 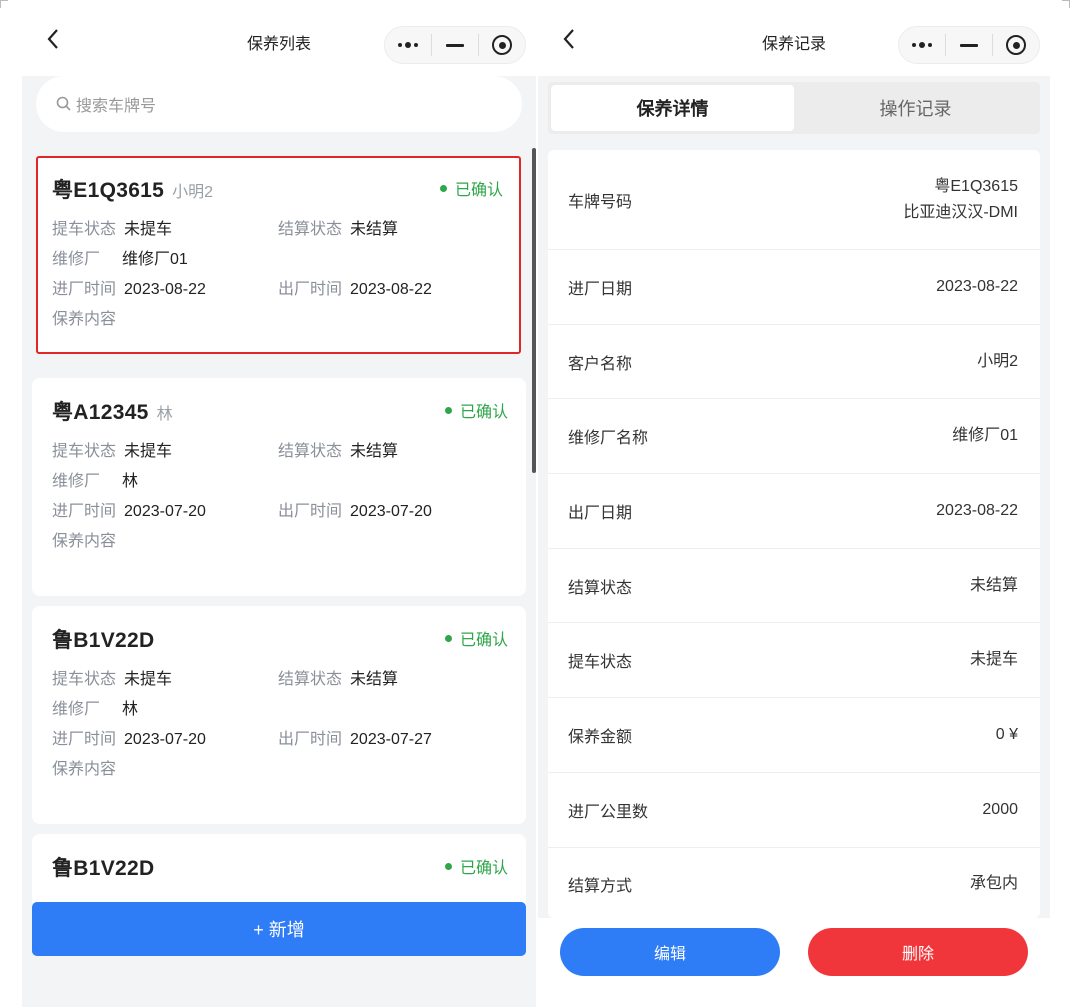 What do you see at coordinates (794, 287) in the screenshot?
I see `detail-row: 进厂日期 2023-08-22` at bounding box center [794, 287].